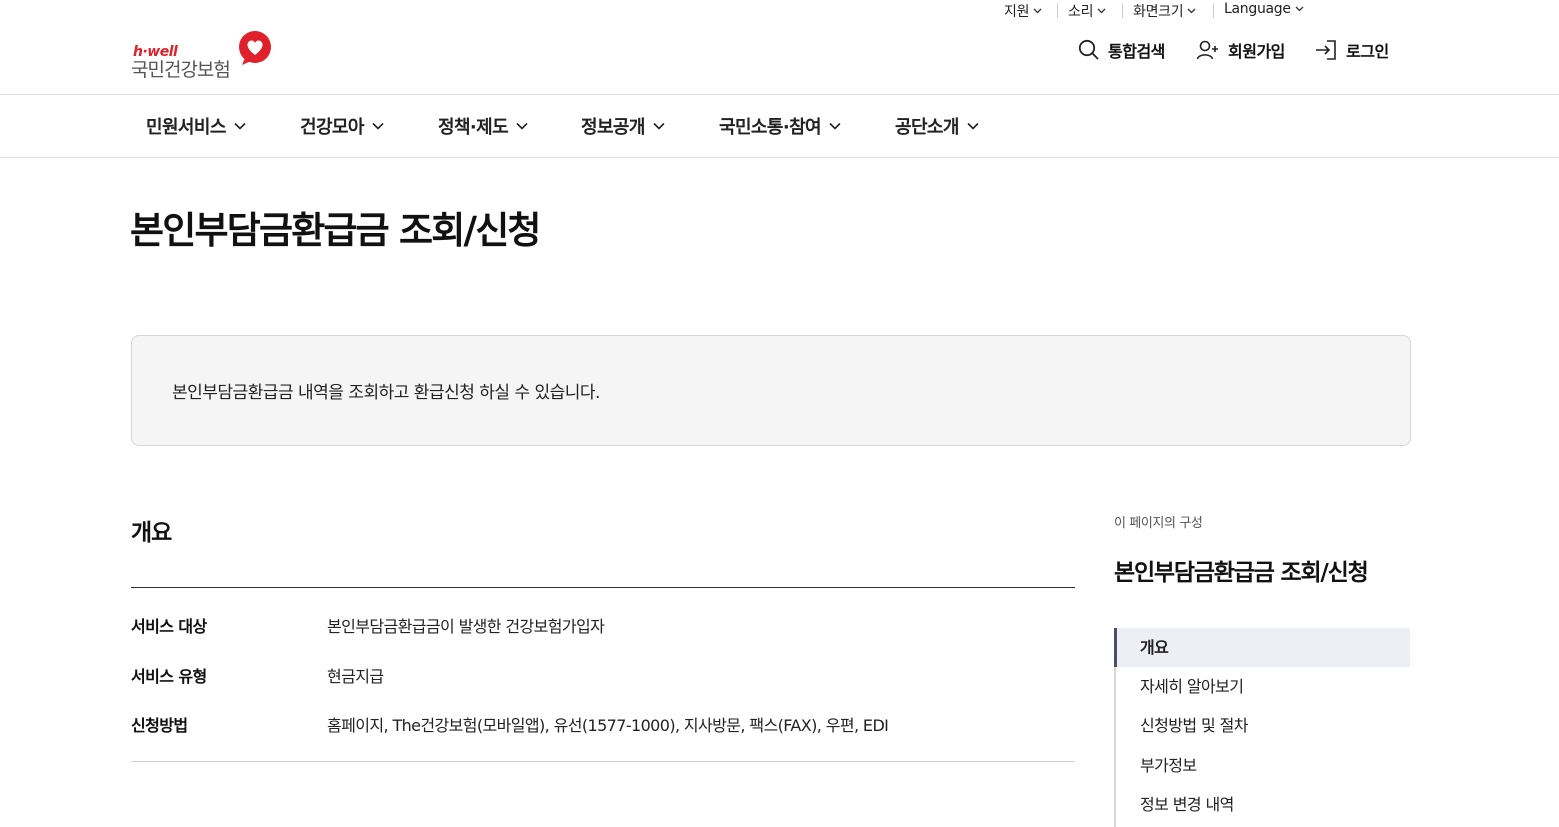 The height and width of the screenshot is (827, 1559). I want to click on site-logo: h·well 국민건강보험, so click(203, 55).